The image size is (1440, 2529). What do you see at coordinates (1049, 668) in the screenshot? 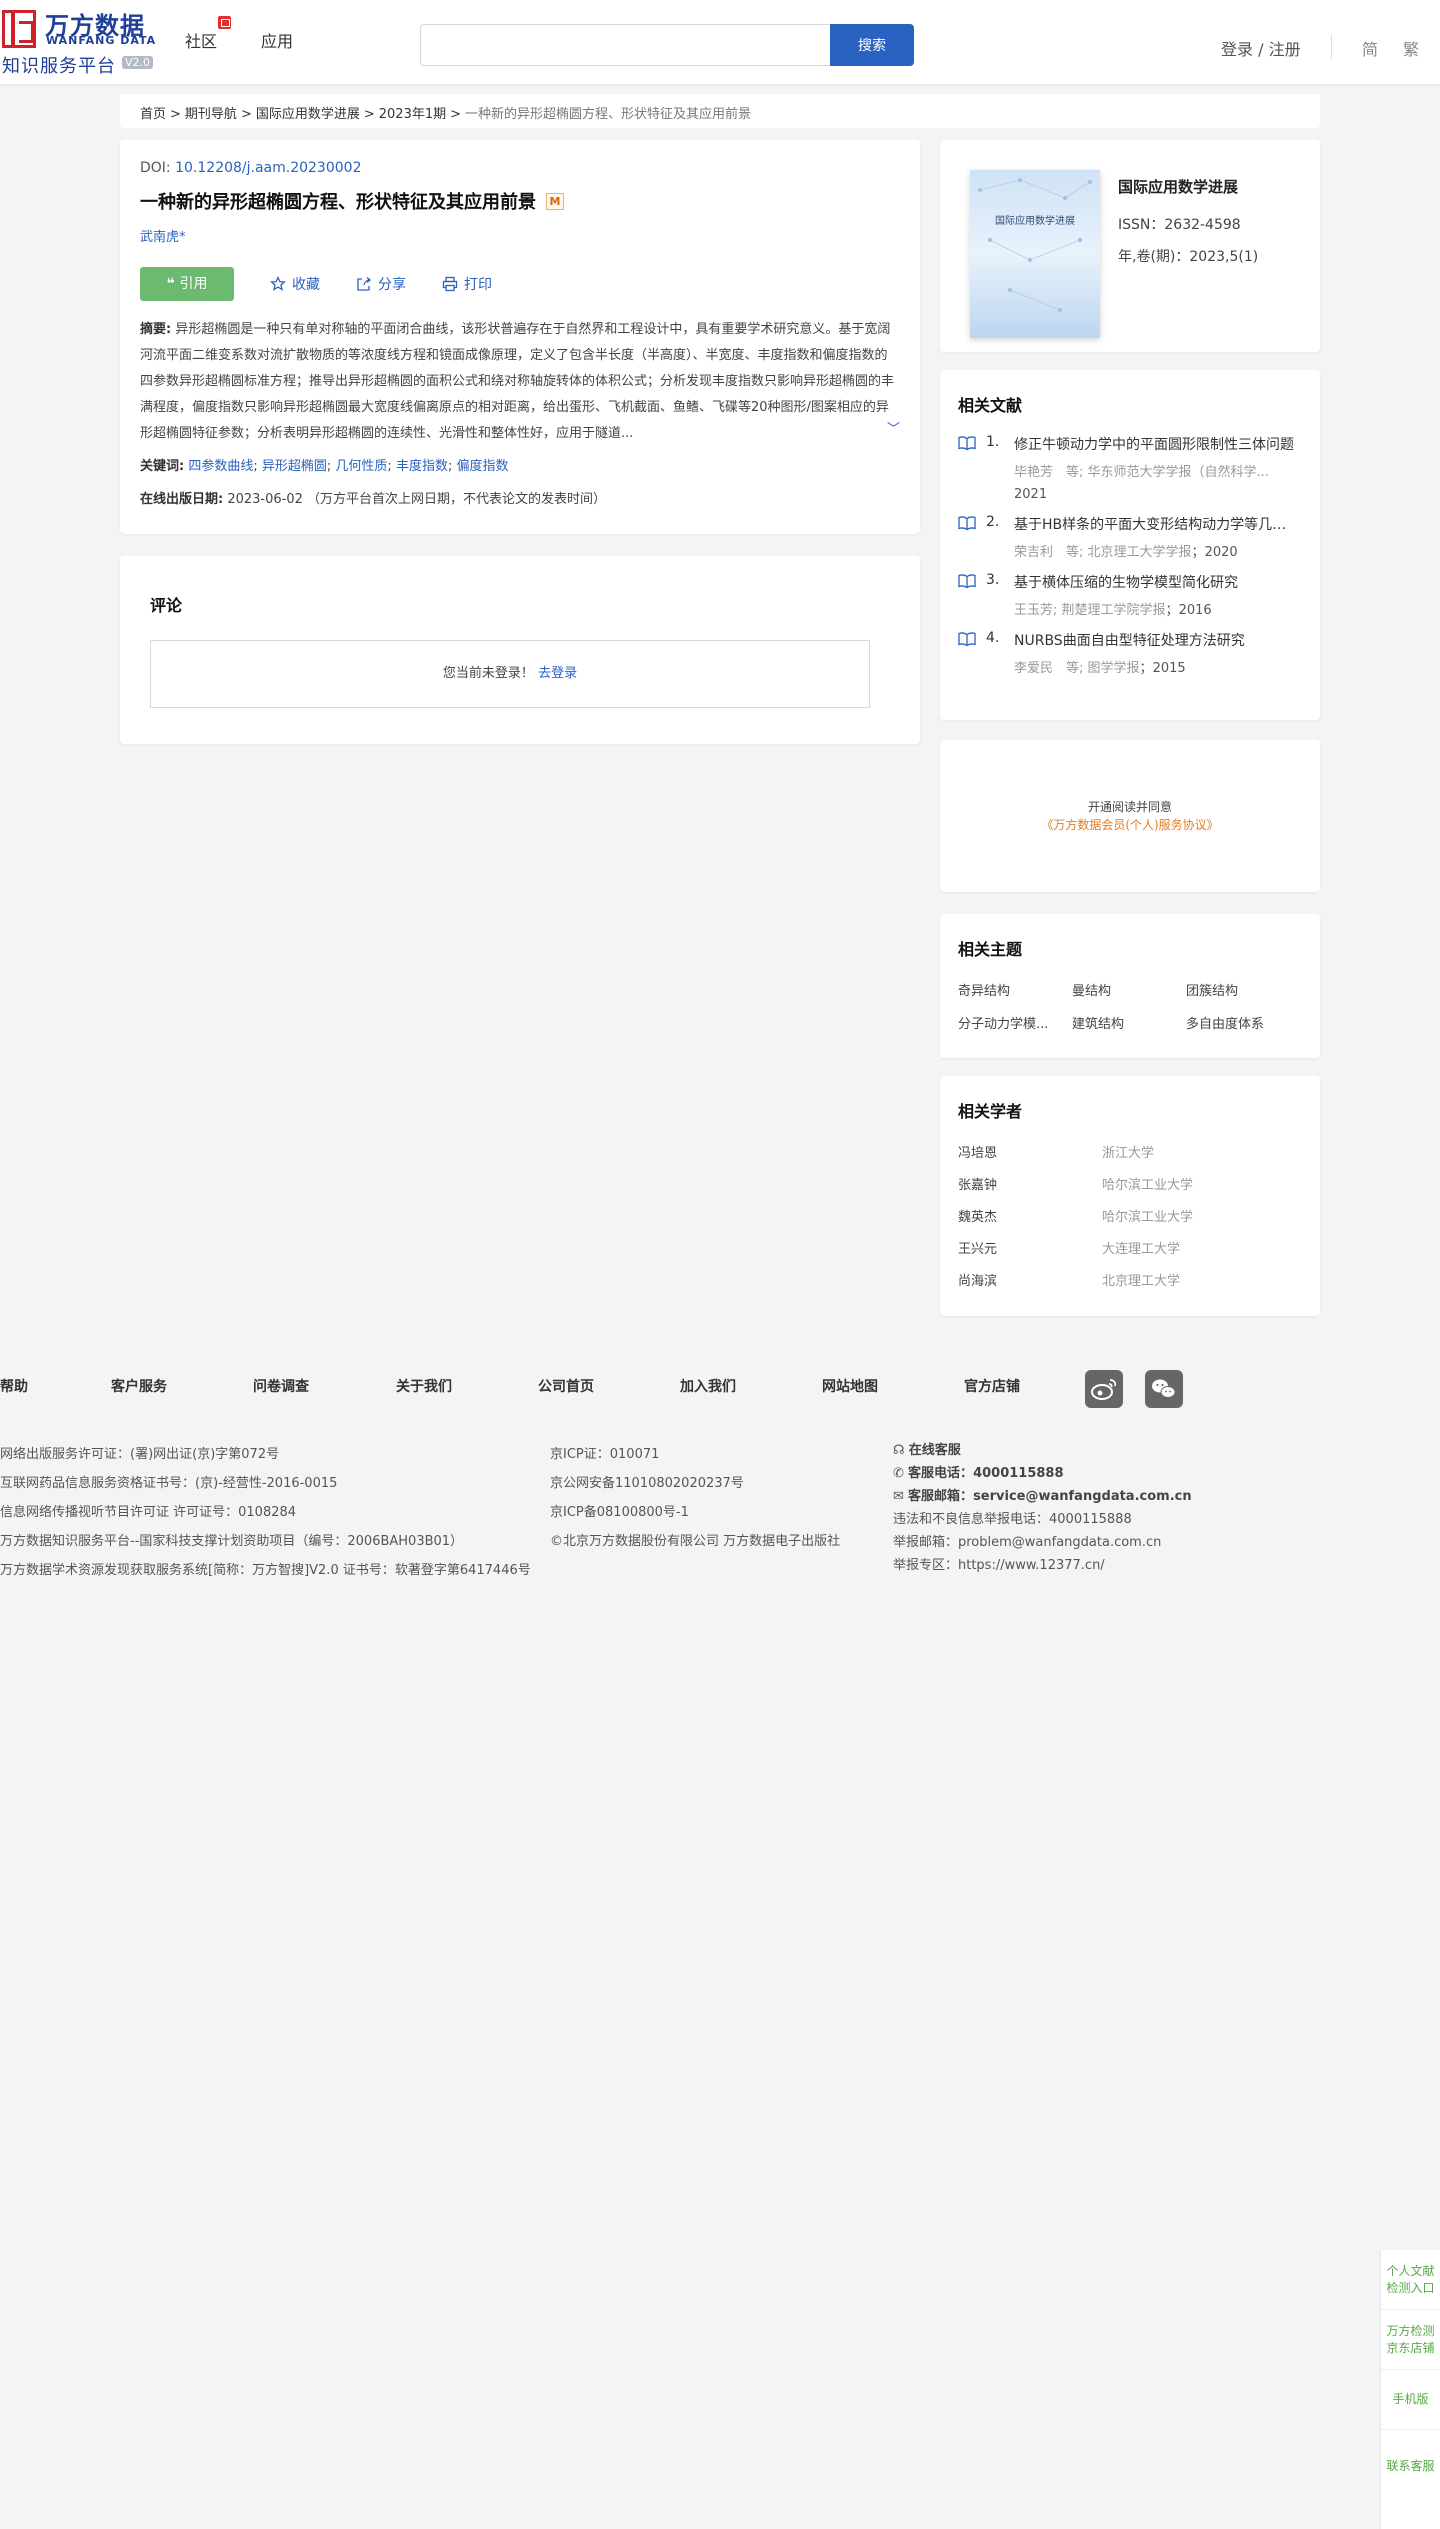
I see `related-doc-authors: 李爱民 等;` at bounding box center [1049, 668].